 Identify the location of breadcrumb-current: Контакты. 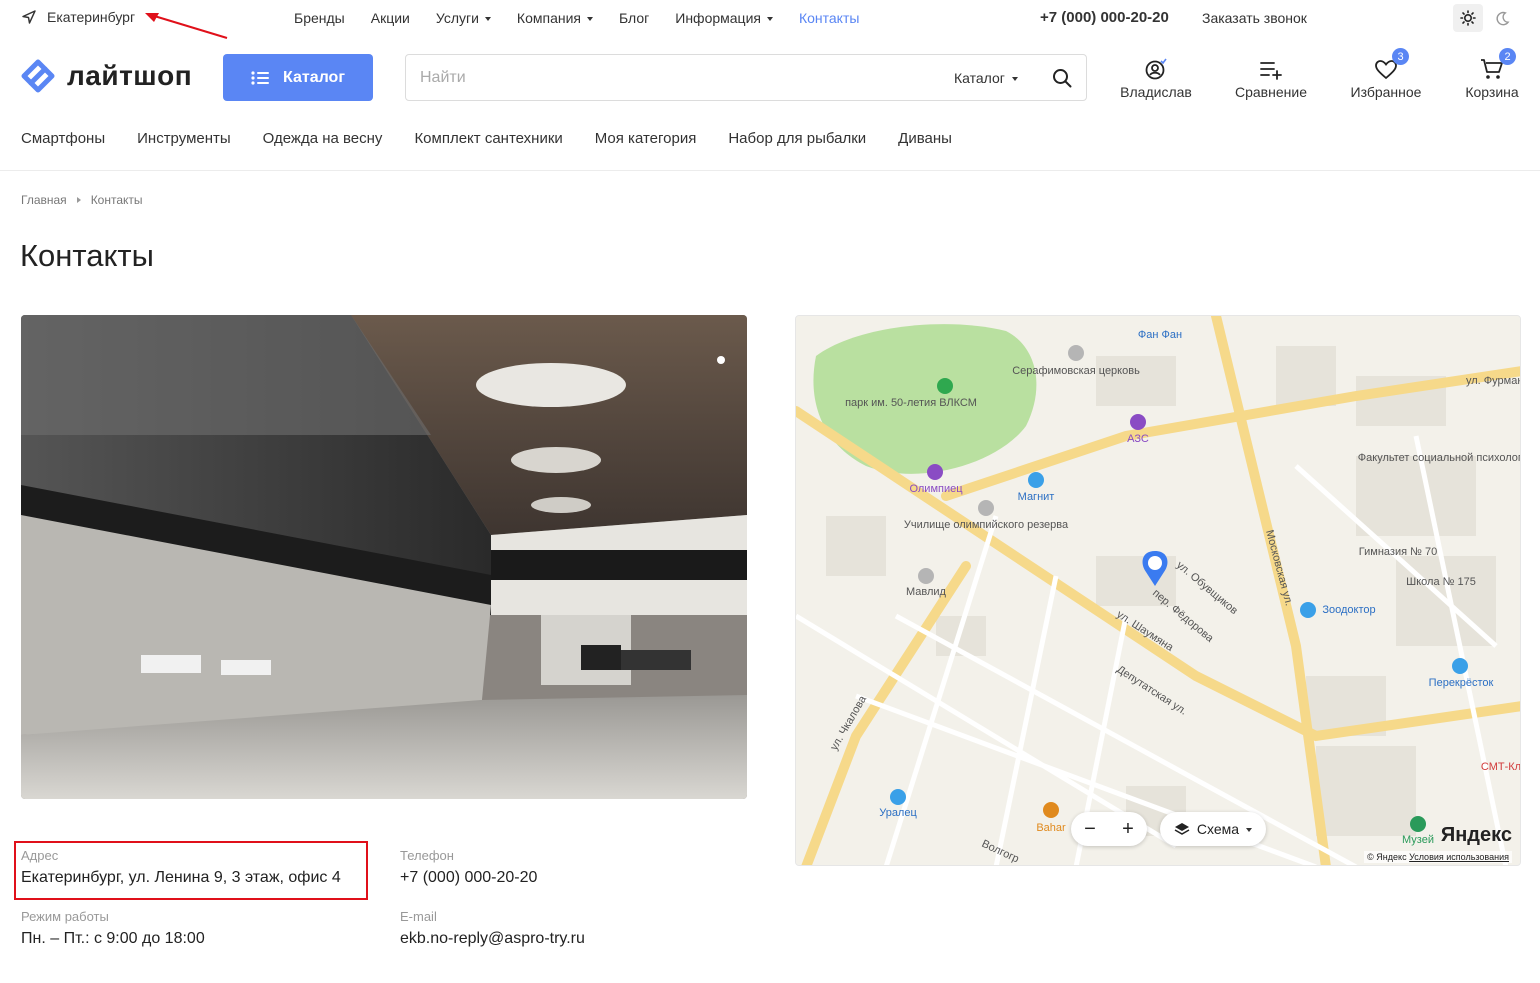
(116, 200).